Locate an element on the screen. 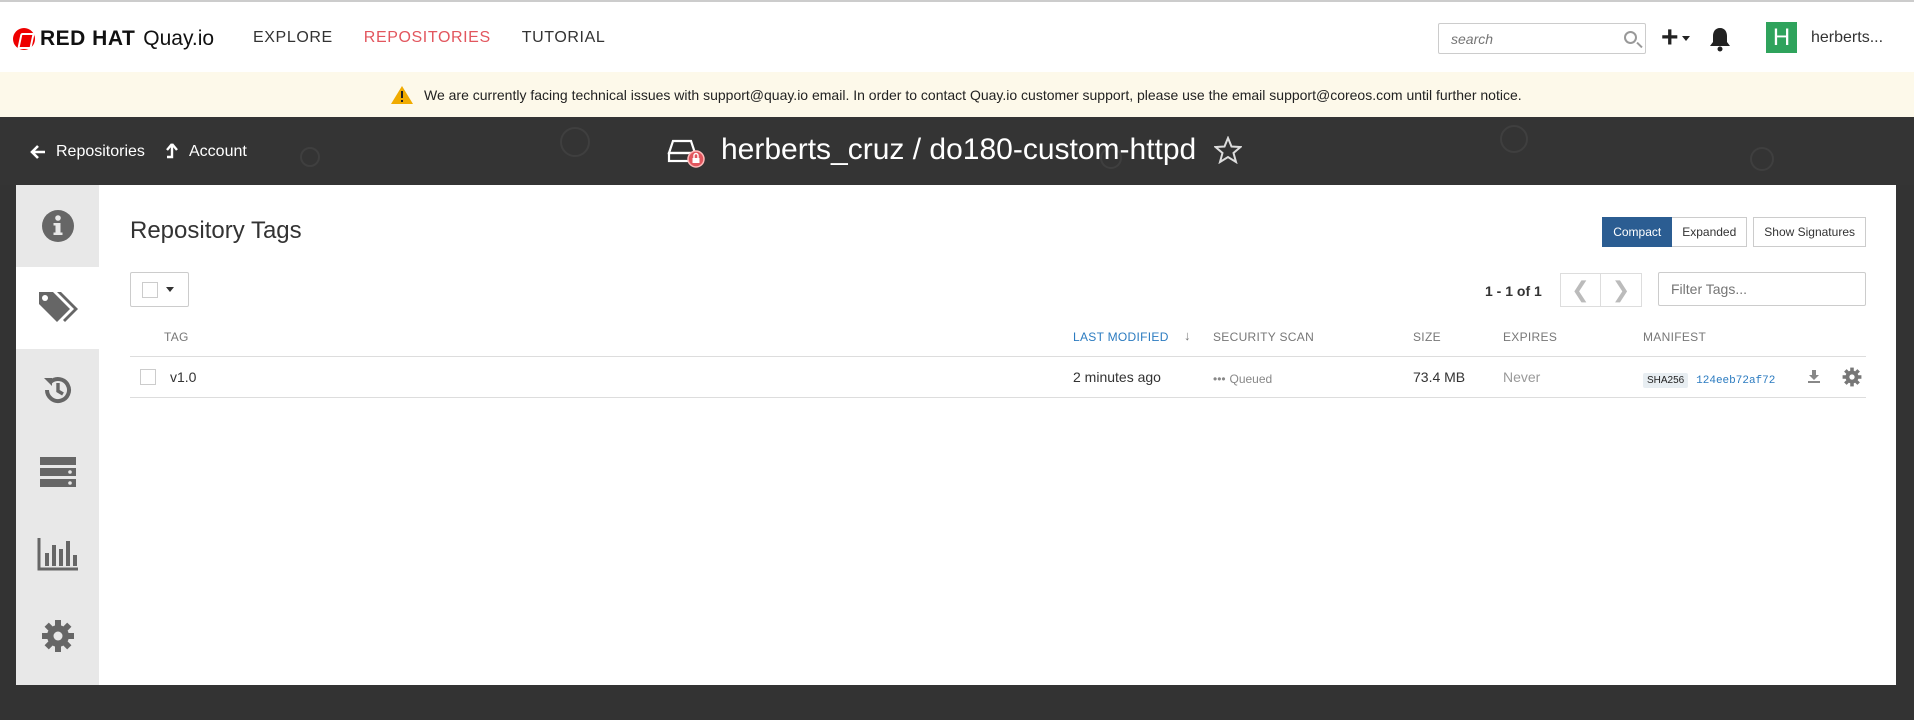 This screenshot has width=1914, height=720. repo-title: herberts_cruz / do180-custom-httpd is located at coordinates (959, 149).